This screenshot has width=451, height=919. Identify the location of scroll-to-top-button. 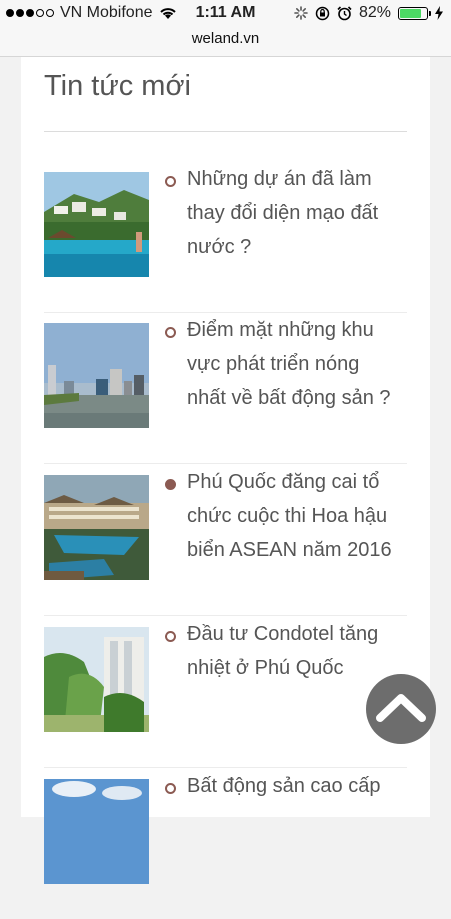
(401, 709).